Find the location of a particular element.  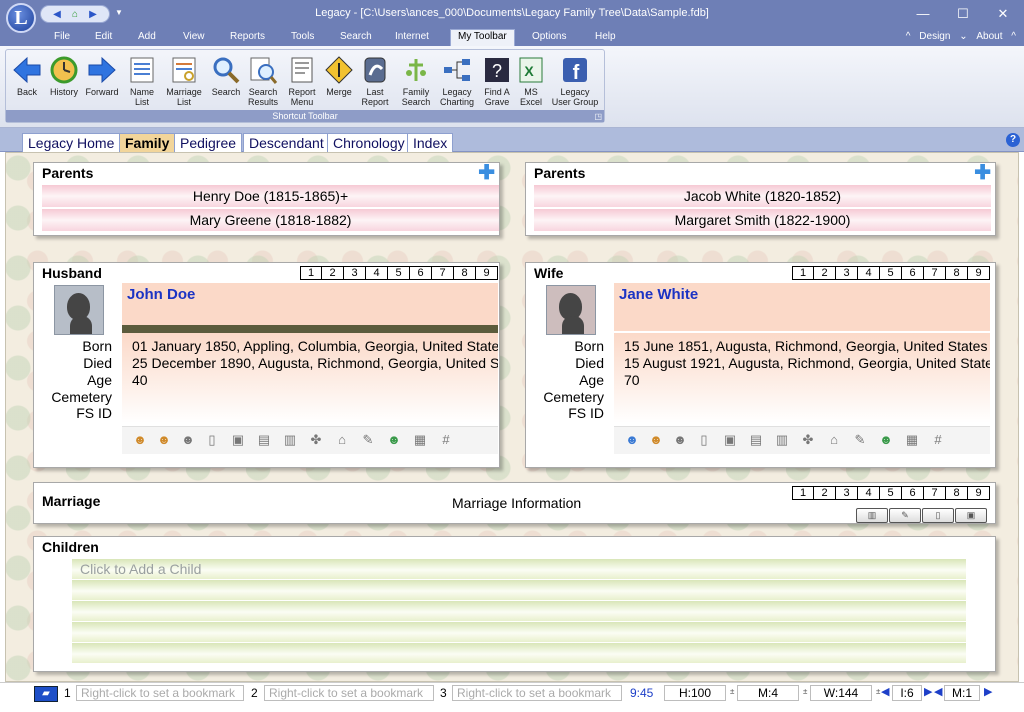

report-menu-button: Report Menu is located at coordinates (302, 82).